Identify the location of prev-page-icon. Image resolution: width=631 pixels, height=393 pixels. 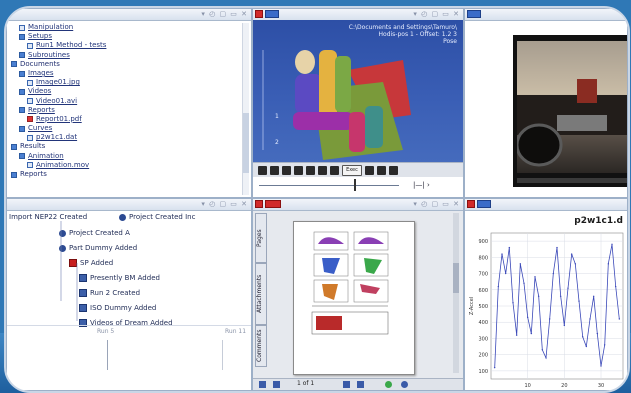
(276, 384).